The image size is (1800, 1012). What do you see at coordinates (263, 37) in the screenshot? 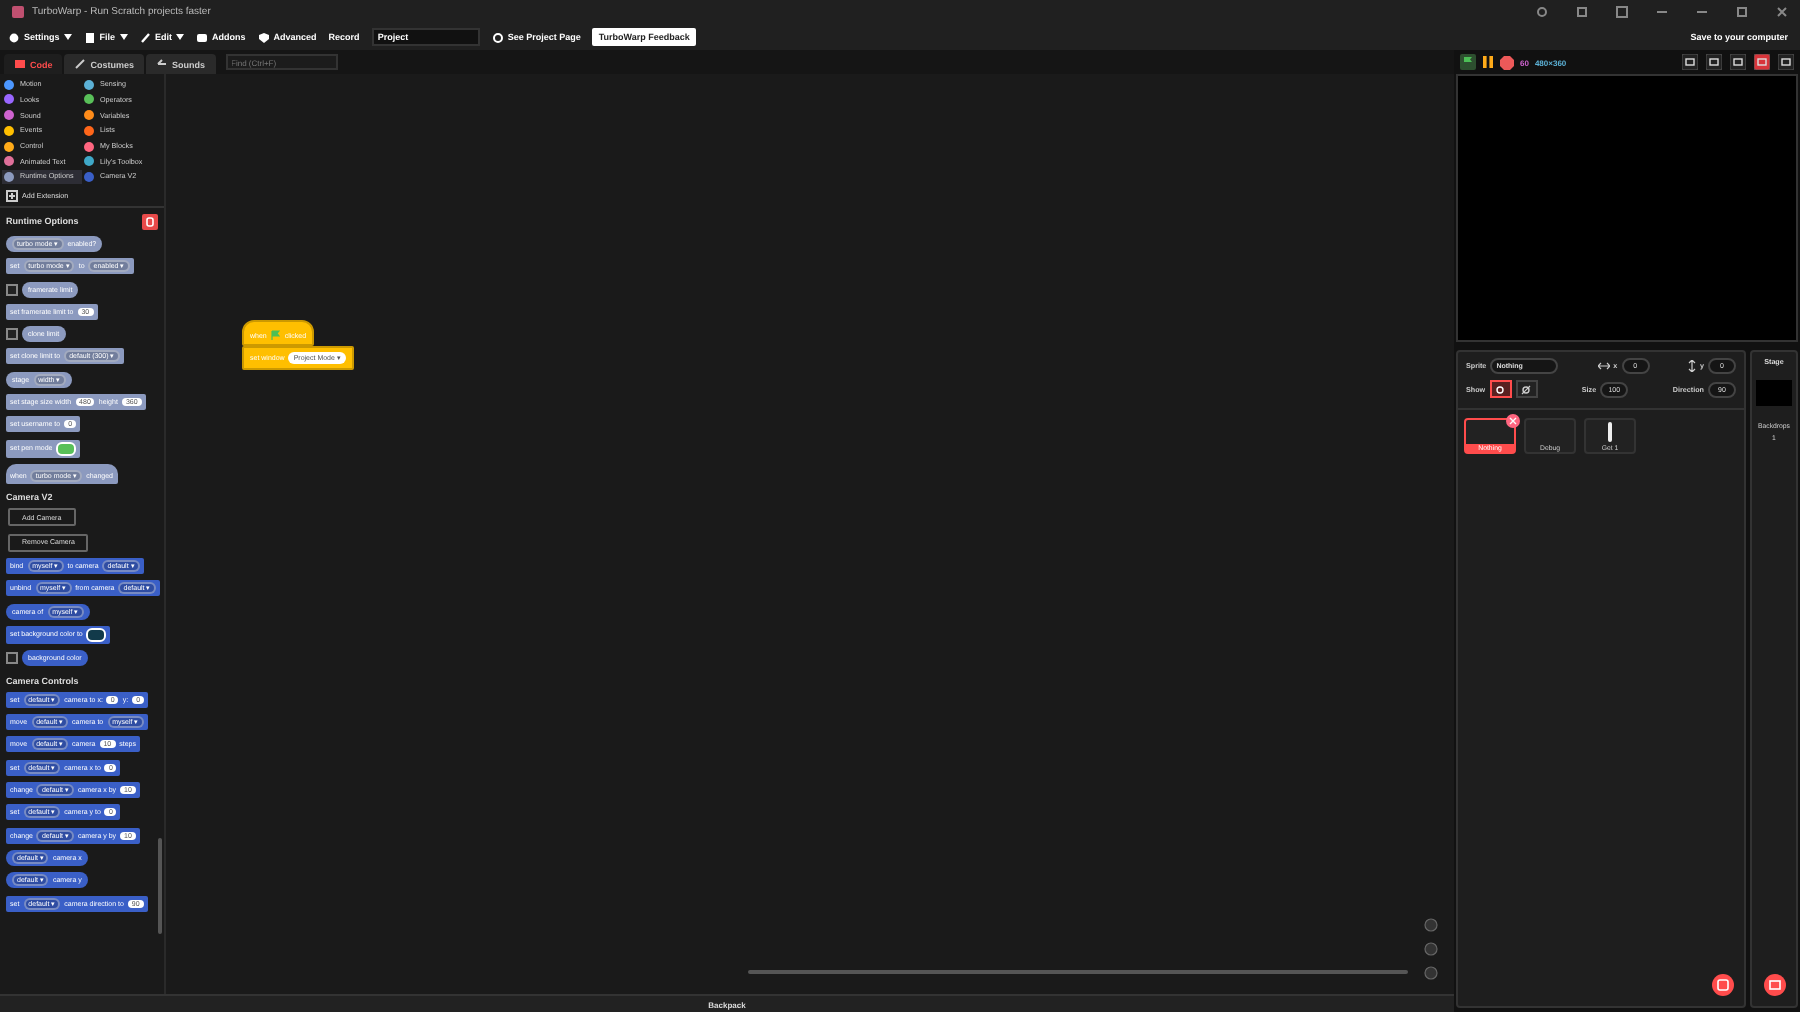
I see `shield-icon` at bounding box center [263, 37].